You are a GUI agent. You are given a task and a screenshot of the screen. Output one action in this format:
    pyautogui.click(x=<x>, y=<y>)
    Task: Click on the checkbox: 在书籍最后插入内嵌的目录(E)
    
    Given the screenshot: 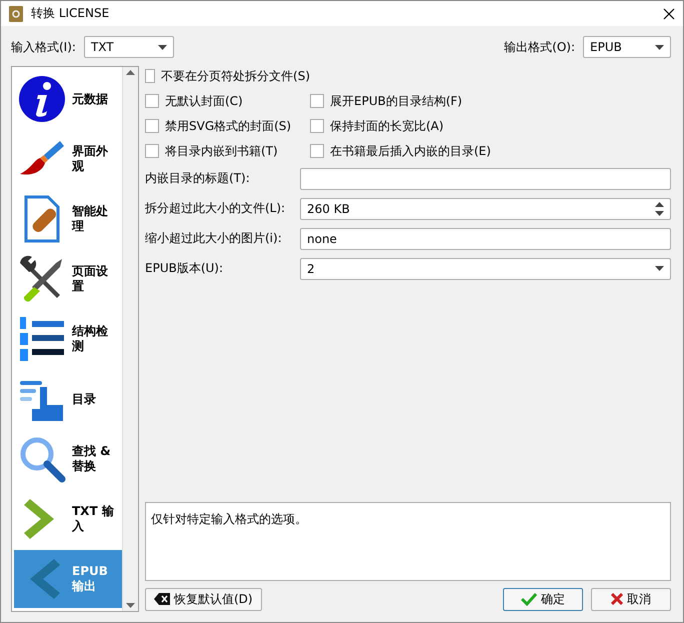 What is the action you would take?
    pyautogui.click(x=490, y=151)
    